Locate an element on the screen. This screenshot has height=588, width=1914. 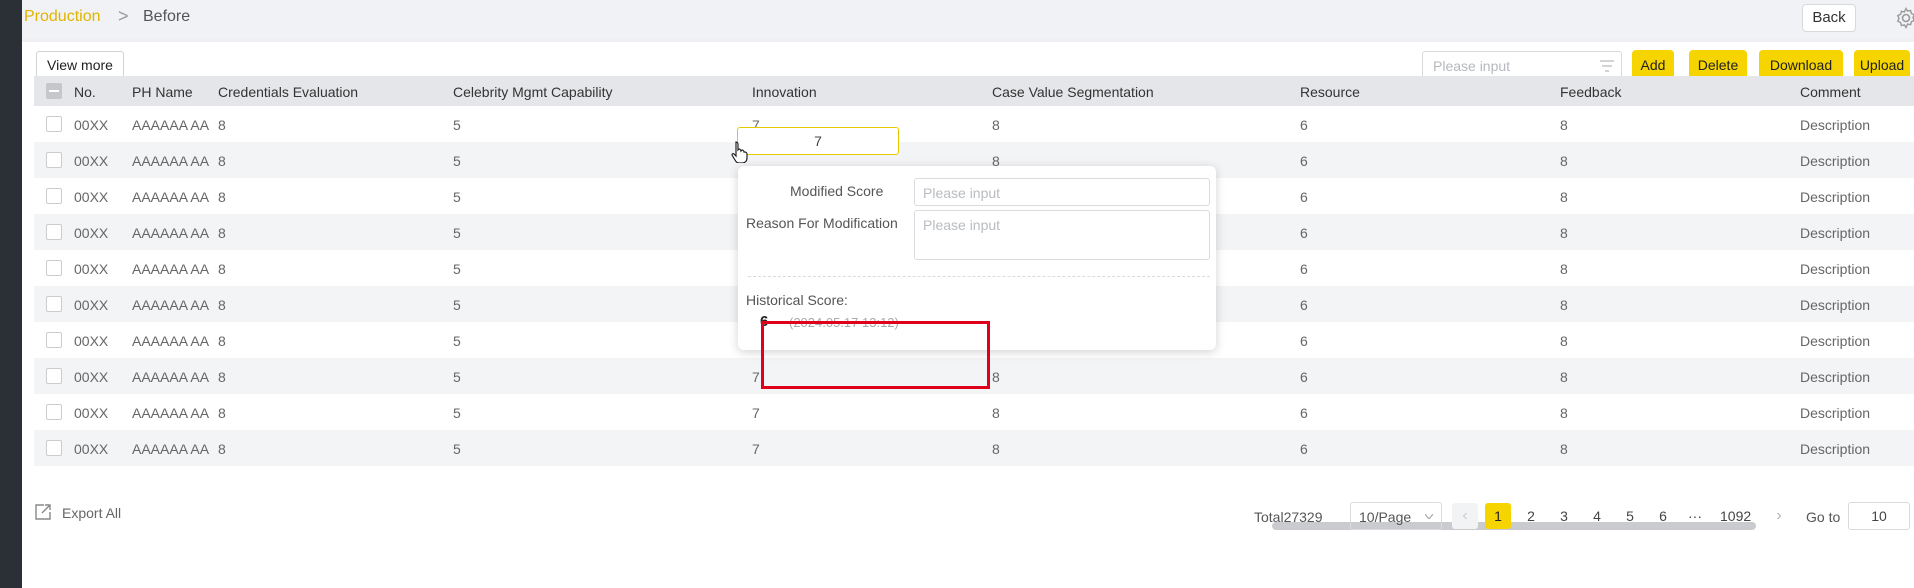
col-feedback: Feedback is located at coordinates (1590, 92).